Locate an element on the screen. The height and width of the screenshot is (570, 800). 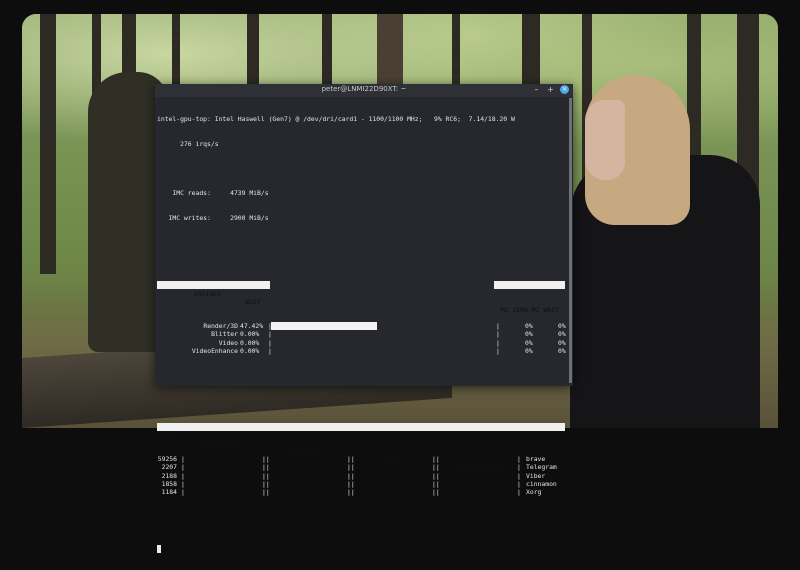
client-name: brave is located at coordinates (536, 459).